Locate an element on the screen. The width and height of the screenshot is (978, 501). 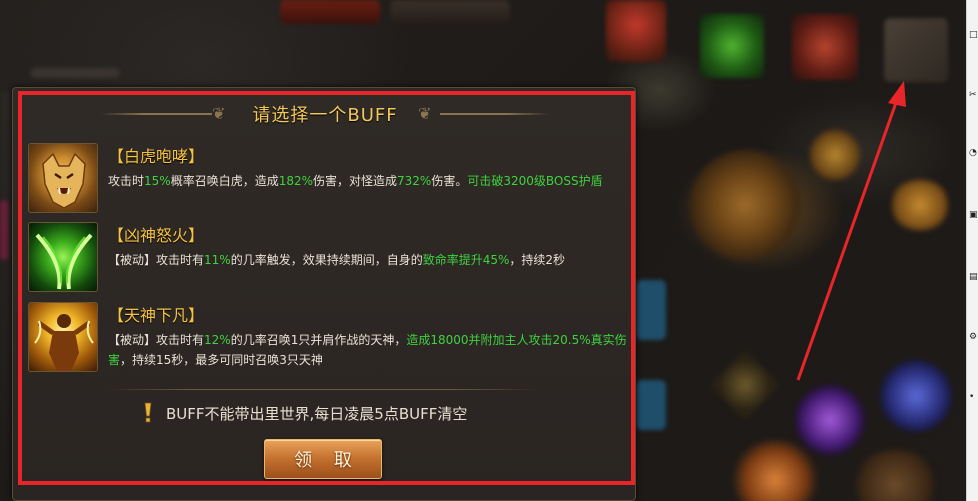
dialog-title-bar: ❦ 请选择一个BUFF ❦ is located at coordinates (325, 114).